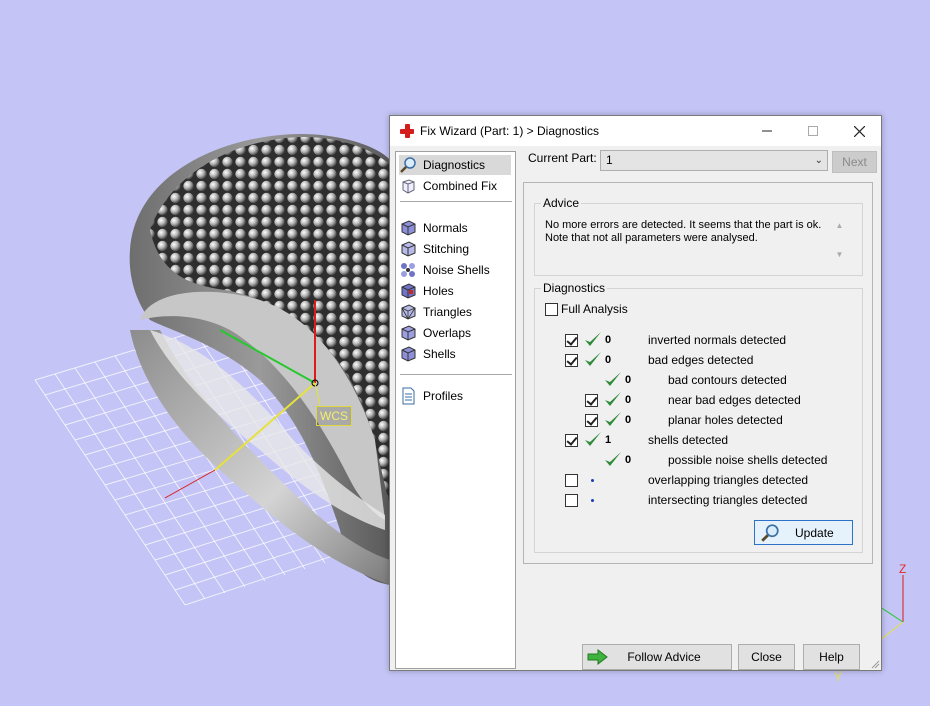 The image size is (930, 706). I want to click on scroll-down-icon: ▼, so click(839, 254).